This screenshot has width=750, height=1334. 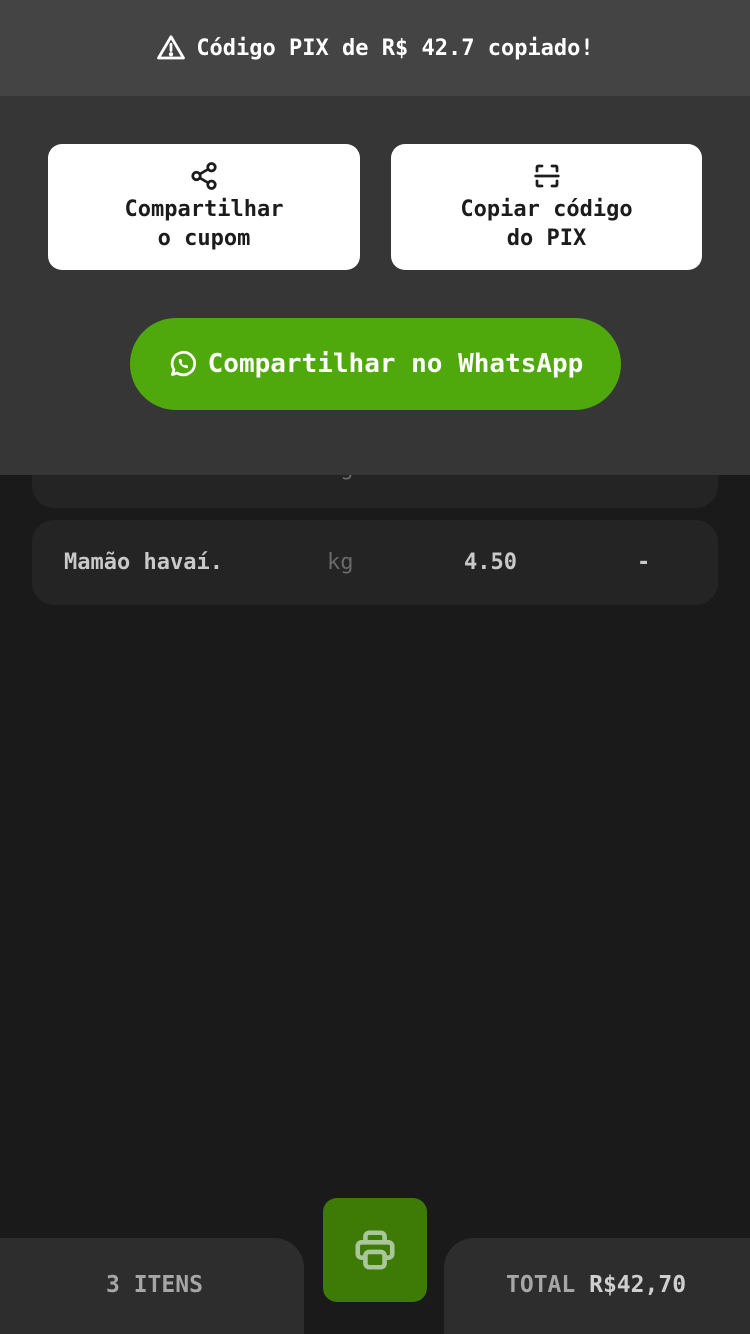 What do you see at coordinates (171, 47) in the screenshot?
I see `warning-icon` at bounding box center [171, 47].